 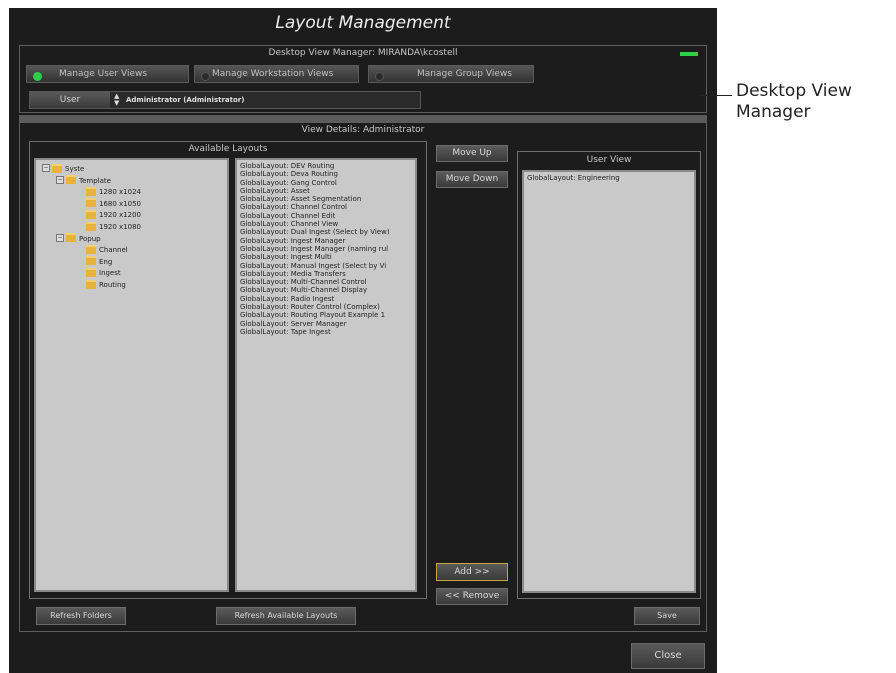 I want to click on move-down-label: Move Down, so click(x=472, y=179).